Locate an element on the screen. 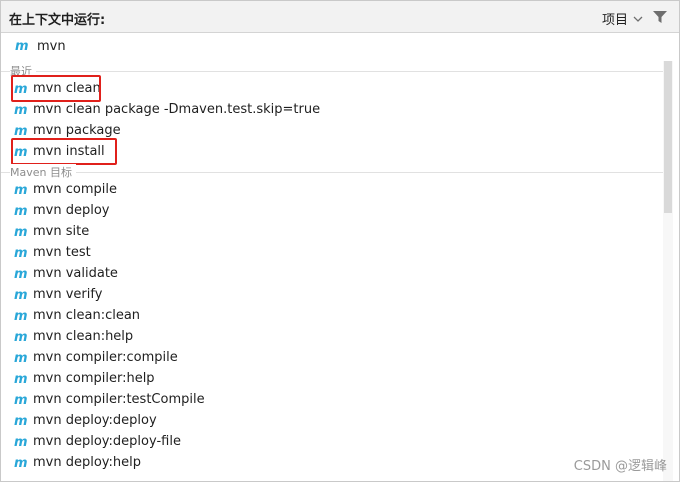 Image resolution: width=681 pixels, height=483 pixels. list-item: m mvn compile is located at coordinates (333, 189).